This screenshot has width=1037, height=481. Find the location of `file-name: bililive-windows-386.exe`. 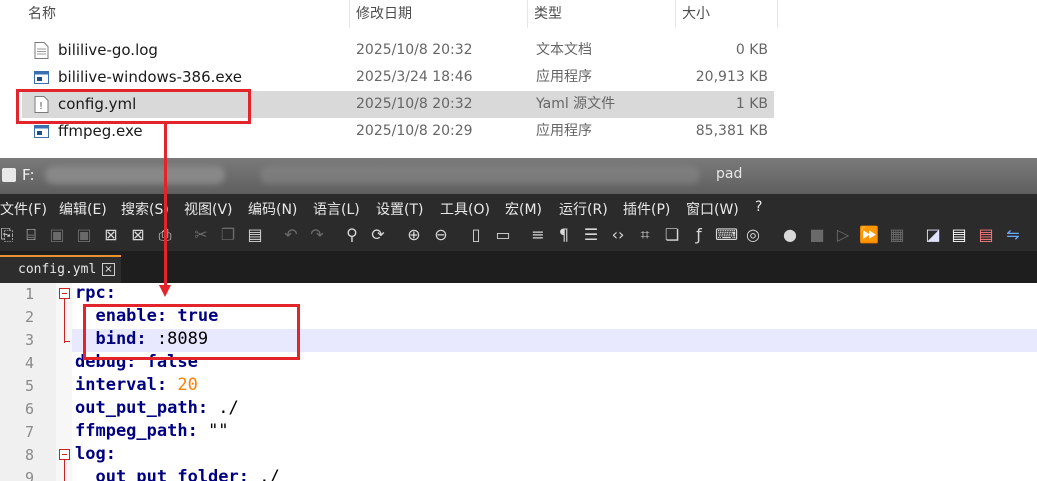

file-name: bililive-windows-386.exe is located at coordinates (150, 77).